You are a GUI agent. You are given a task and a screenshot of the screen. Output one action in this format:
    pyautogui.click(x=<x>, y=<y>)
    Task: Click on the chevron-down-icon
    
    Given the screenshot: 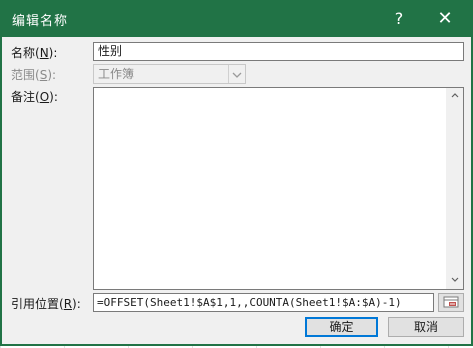 What is the action you would take?
    pyautogui.click(x=236, y=74)
    